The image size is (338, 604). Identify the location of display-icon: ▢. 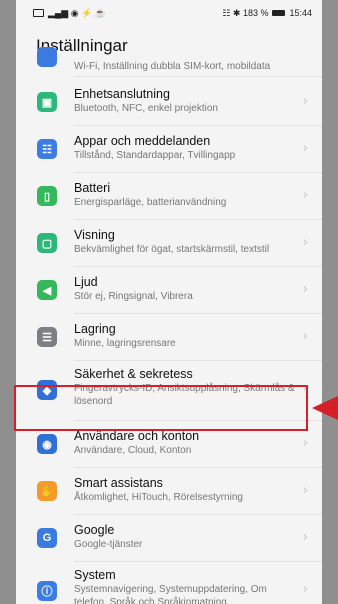
(47, 243).